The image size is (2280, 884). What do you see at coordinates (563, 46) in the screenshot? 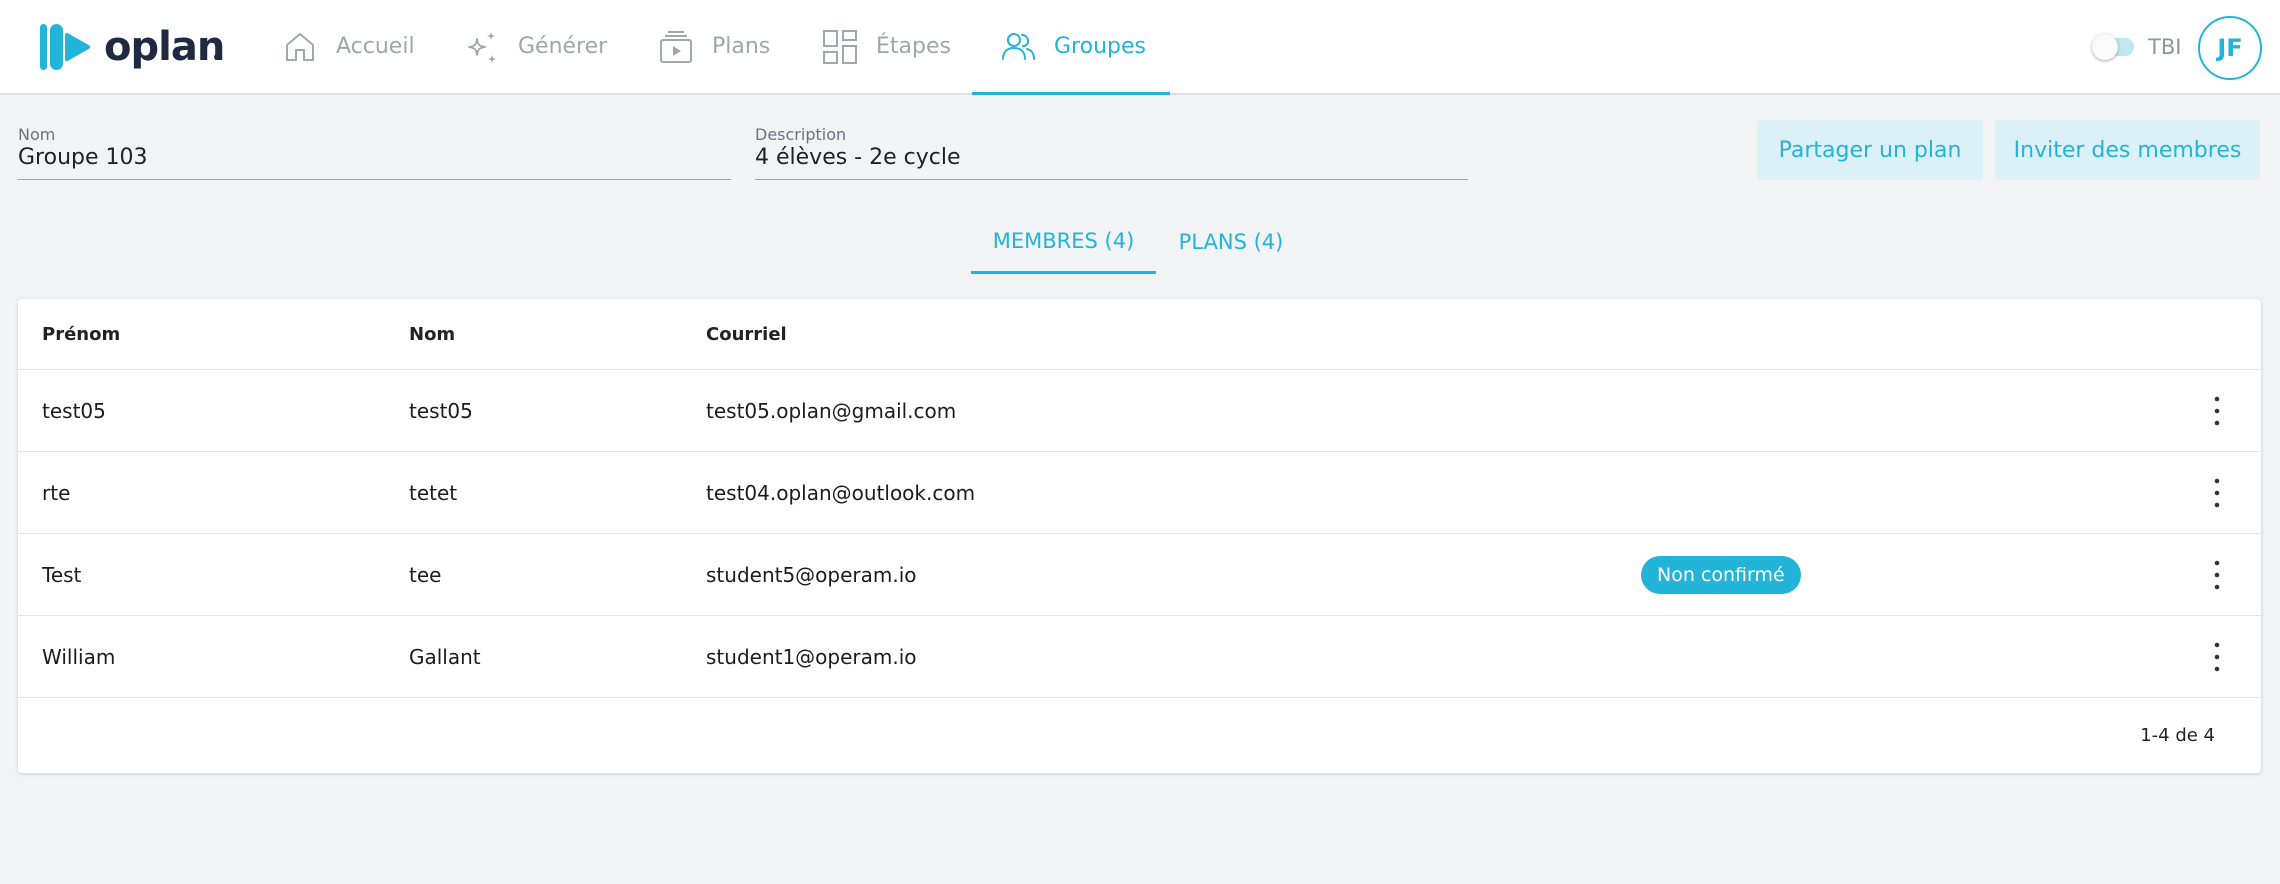
I see `nav-generer-label: Générer` at bounding box center [563, 46].